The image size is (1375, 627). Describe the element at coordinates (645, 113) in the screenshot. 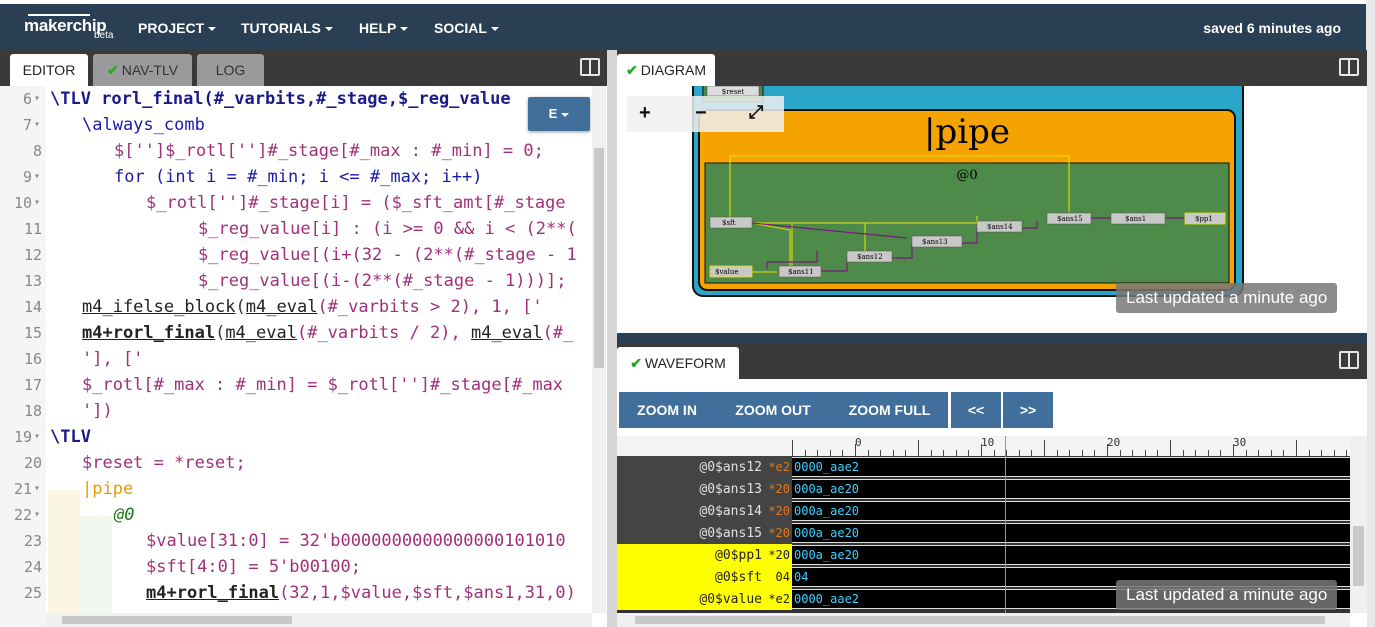

I see `zoom-in-icon: +` at that location.